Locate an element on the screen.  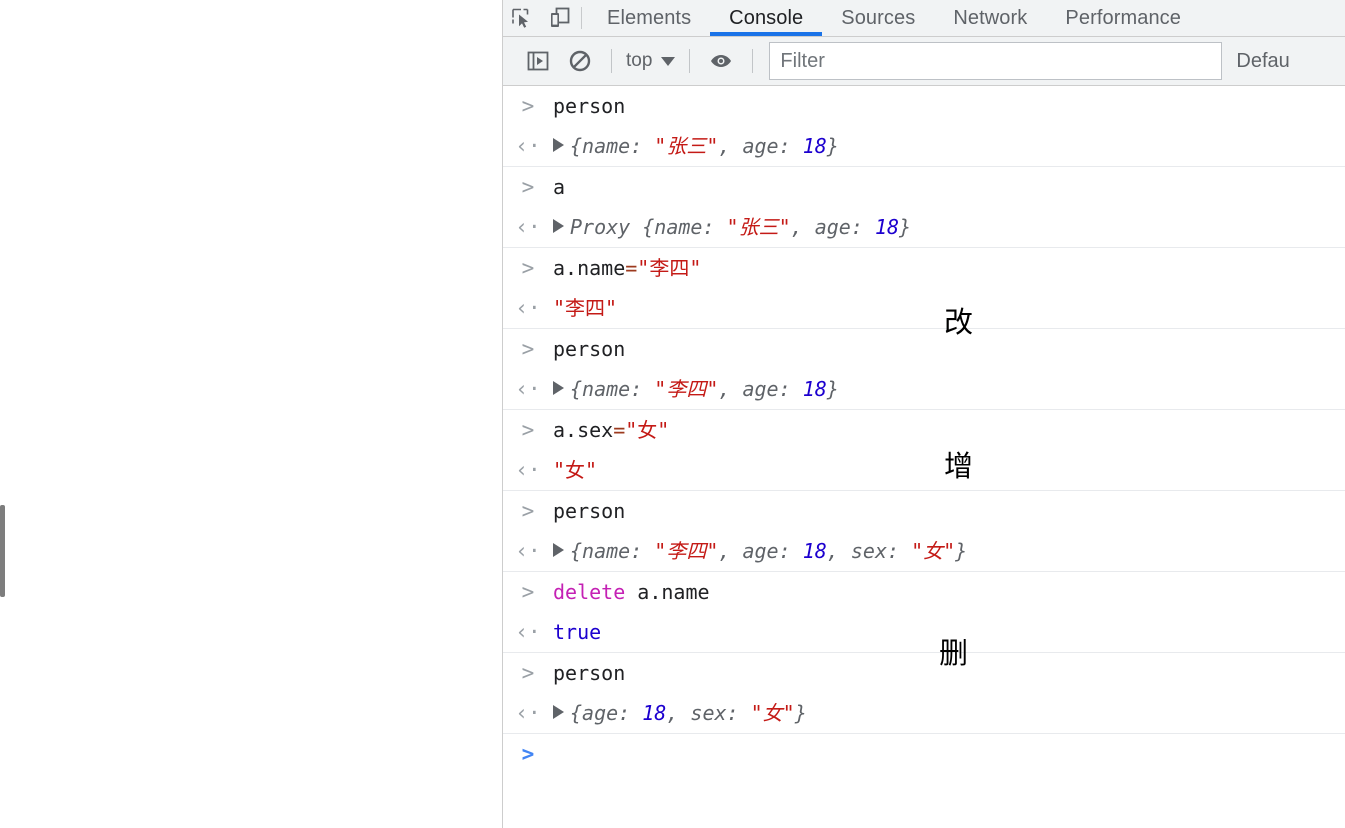
inspect-element-icon is located at coordinates (522, 18).